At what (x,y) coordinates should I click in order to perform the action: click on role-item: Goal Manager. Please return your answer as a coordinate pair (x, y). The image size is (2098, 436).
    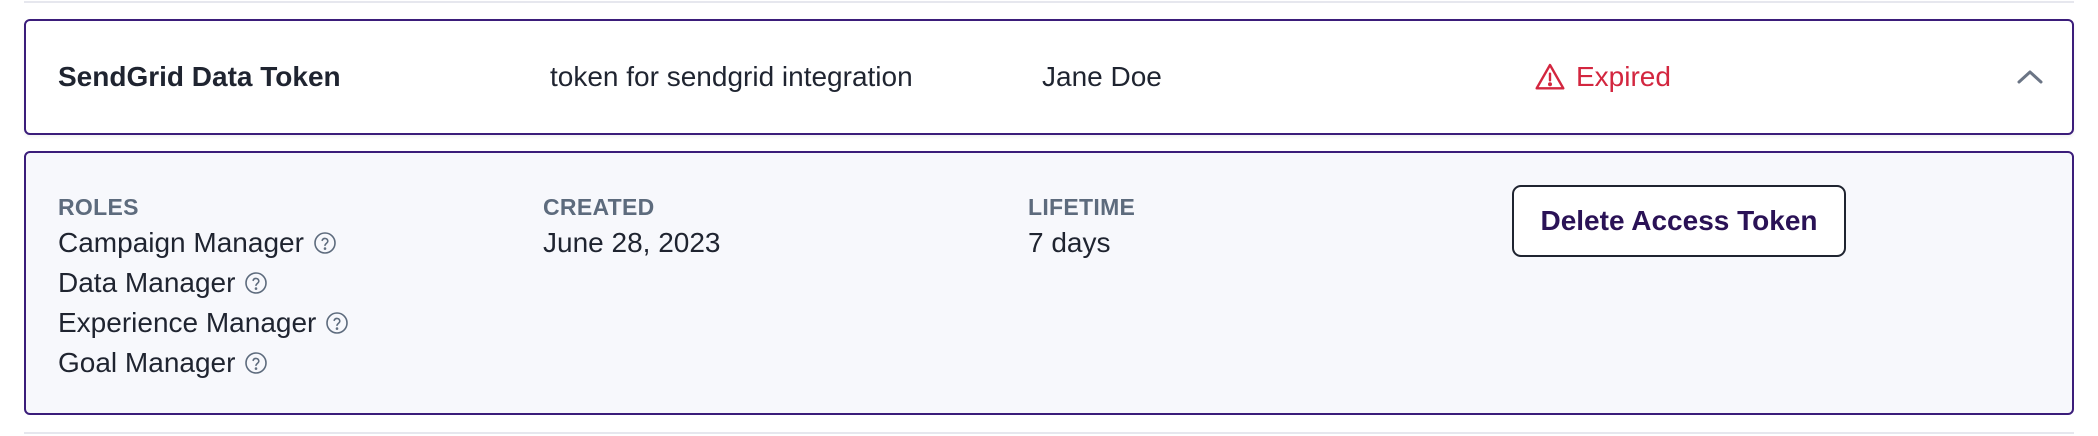
    Looking at the image, I should click on (203, 363).